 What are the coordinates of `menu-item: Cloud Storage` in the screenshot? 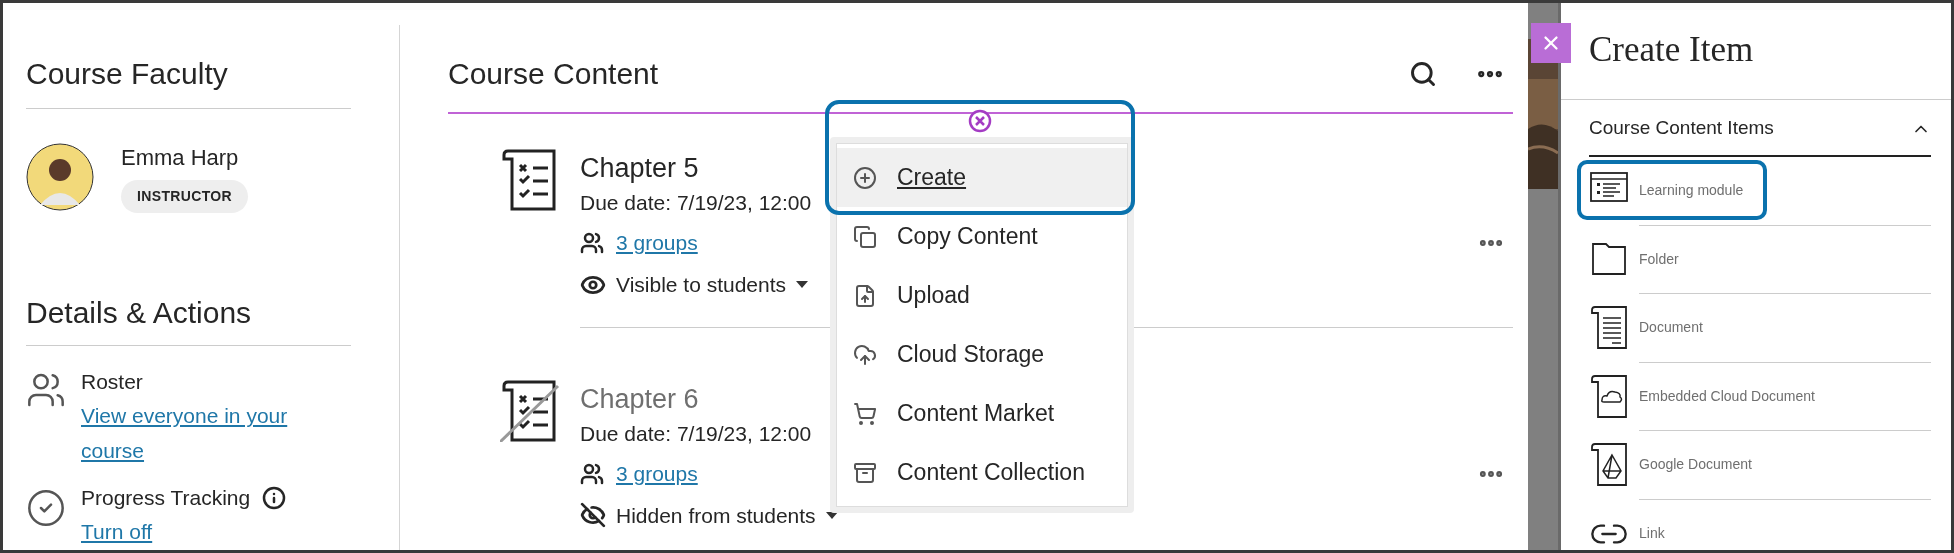 It's located at (982, 354).